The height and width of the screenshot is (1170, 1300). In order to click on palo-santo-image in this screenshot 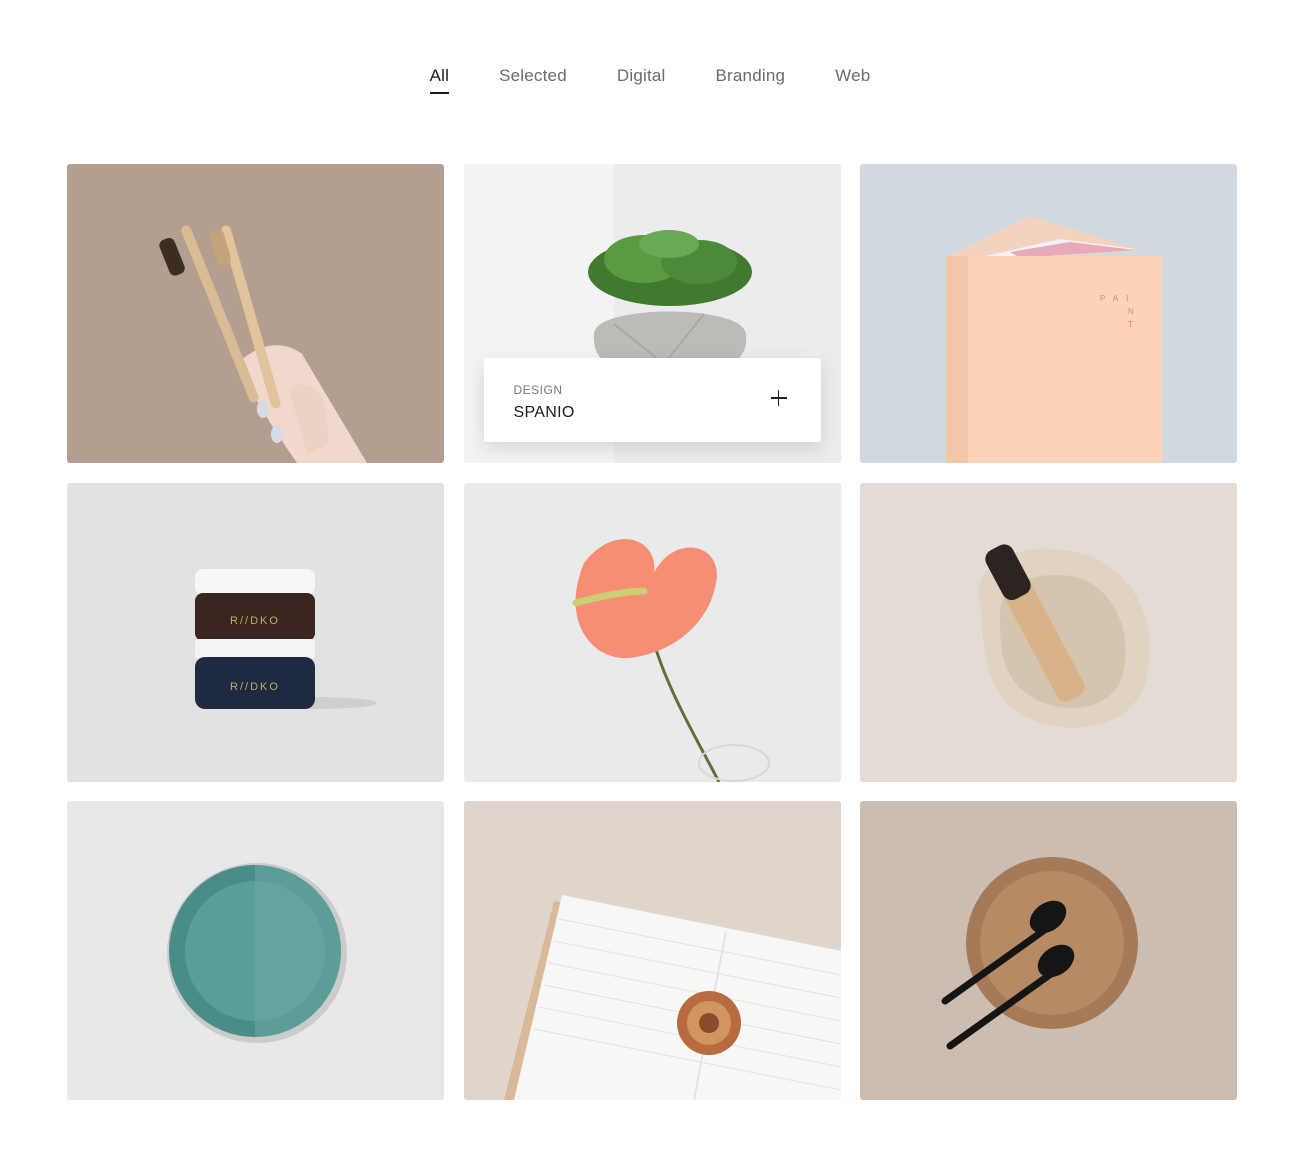, I will do `click(1048, 632)`.